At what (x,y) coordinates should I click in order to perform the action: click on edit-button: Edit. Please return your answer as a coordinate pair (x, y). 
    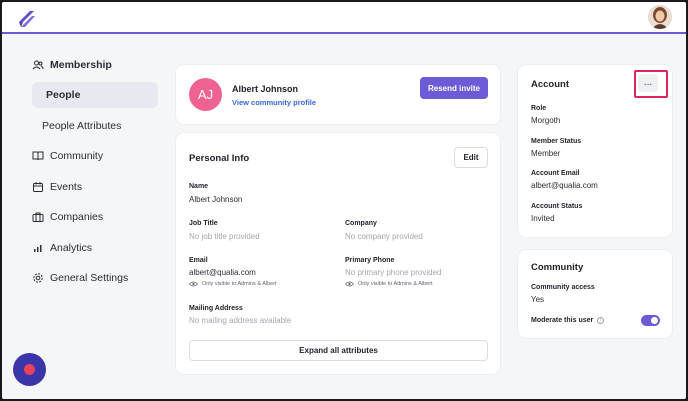
    Looking at the image, I should click on (471, 157).